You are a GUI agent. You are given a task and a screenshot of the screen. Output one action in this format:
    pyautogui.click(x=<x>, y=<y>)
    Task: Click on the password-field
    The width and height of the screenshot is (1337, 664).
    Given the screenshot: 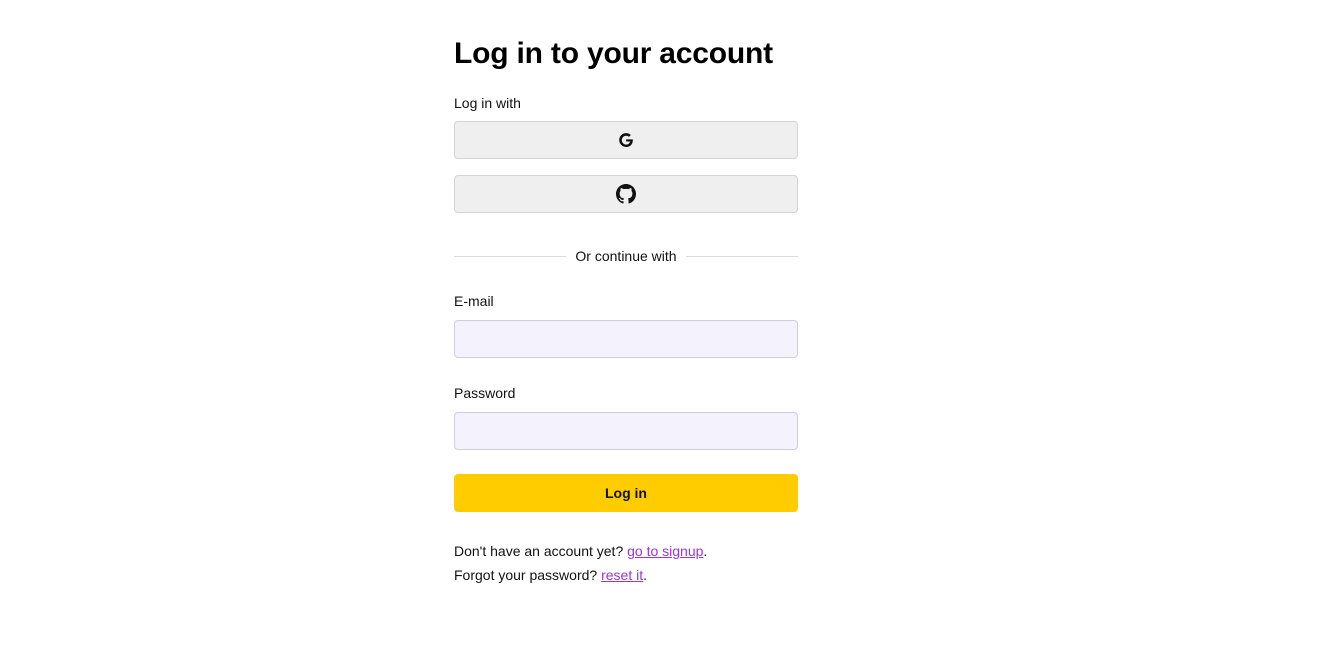 What is the action you would take?
    pyautogui.click(x=626, y=431)
    